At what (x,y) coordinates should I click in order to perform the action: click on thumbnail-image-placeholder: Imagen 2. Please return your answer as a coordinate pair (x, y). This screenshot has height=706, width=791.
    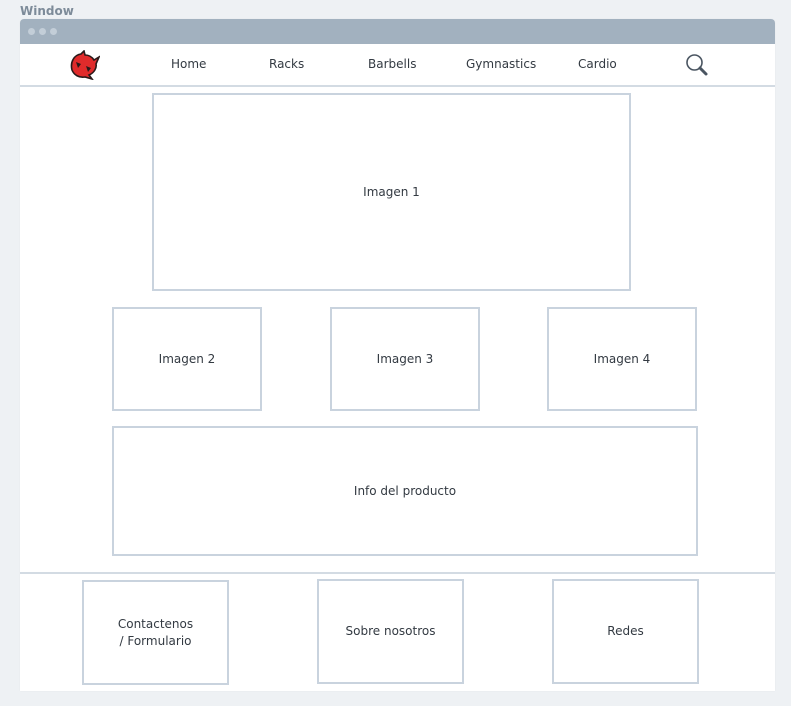
    Looking at the image, I should click on (187, 359).